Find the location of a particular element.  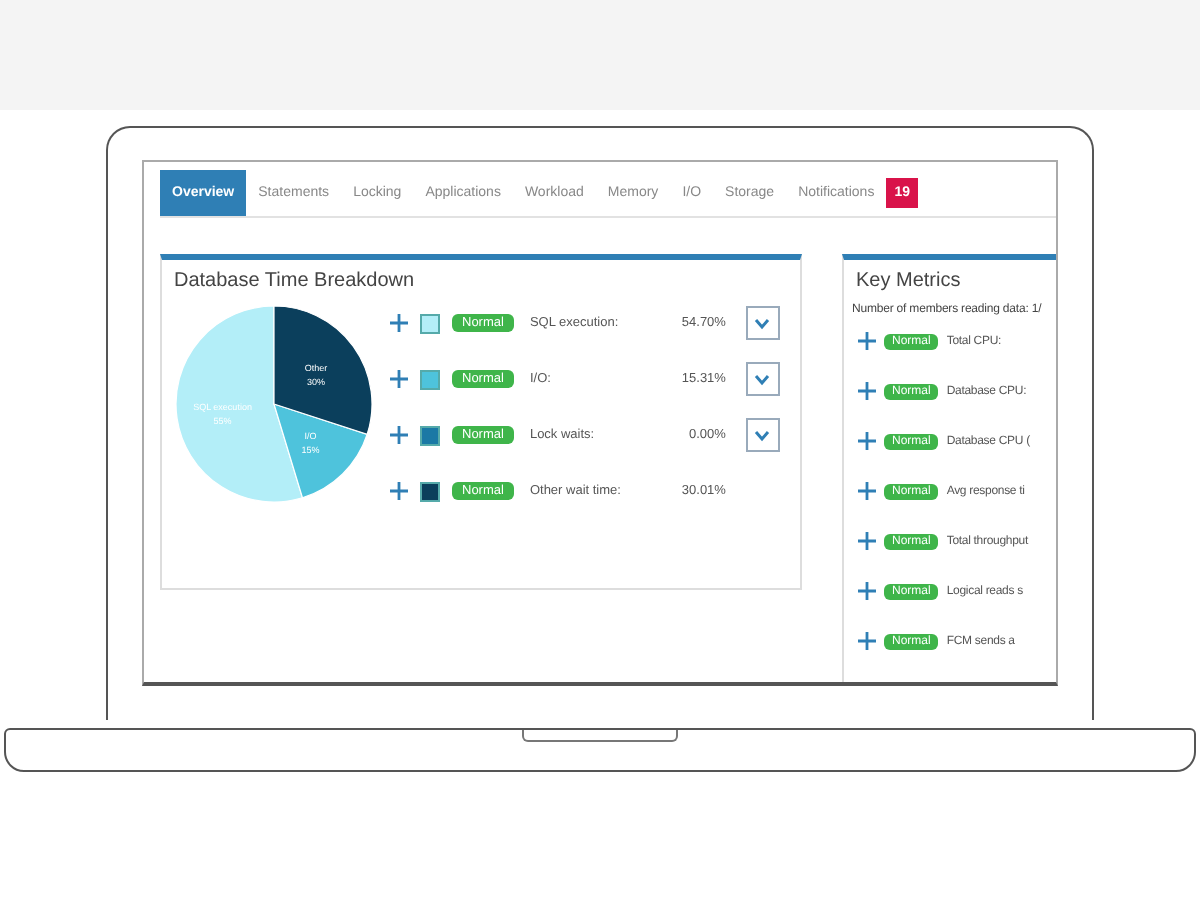

panel-title: Key Metrics is located at coordinates (908, 280).